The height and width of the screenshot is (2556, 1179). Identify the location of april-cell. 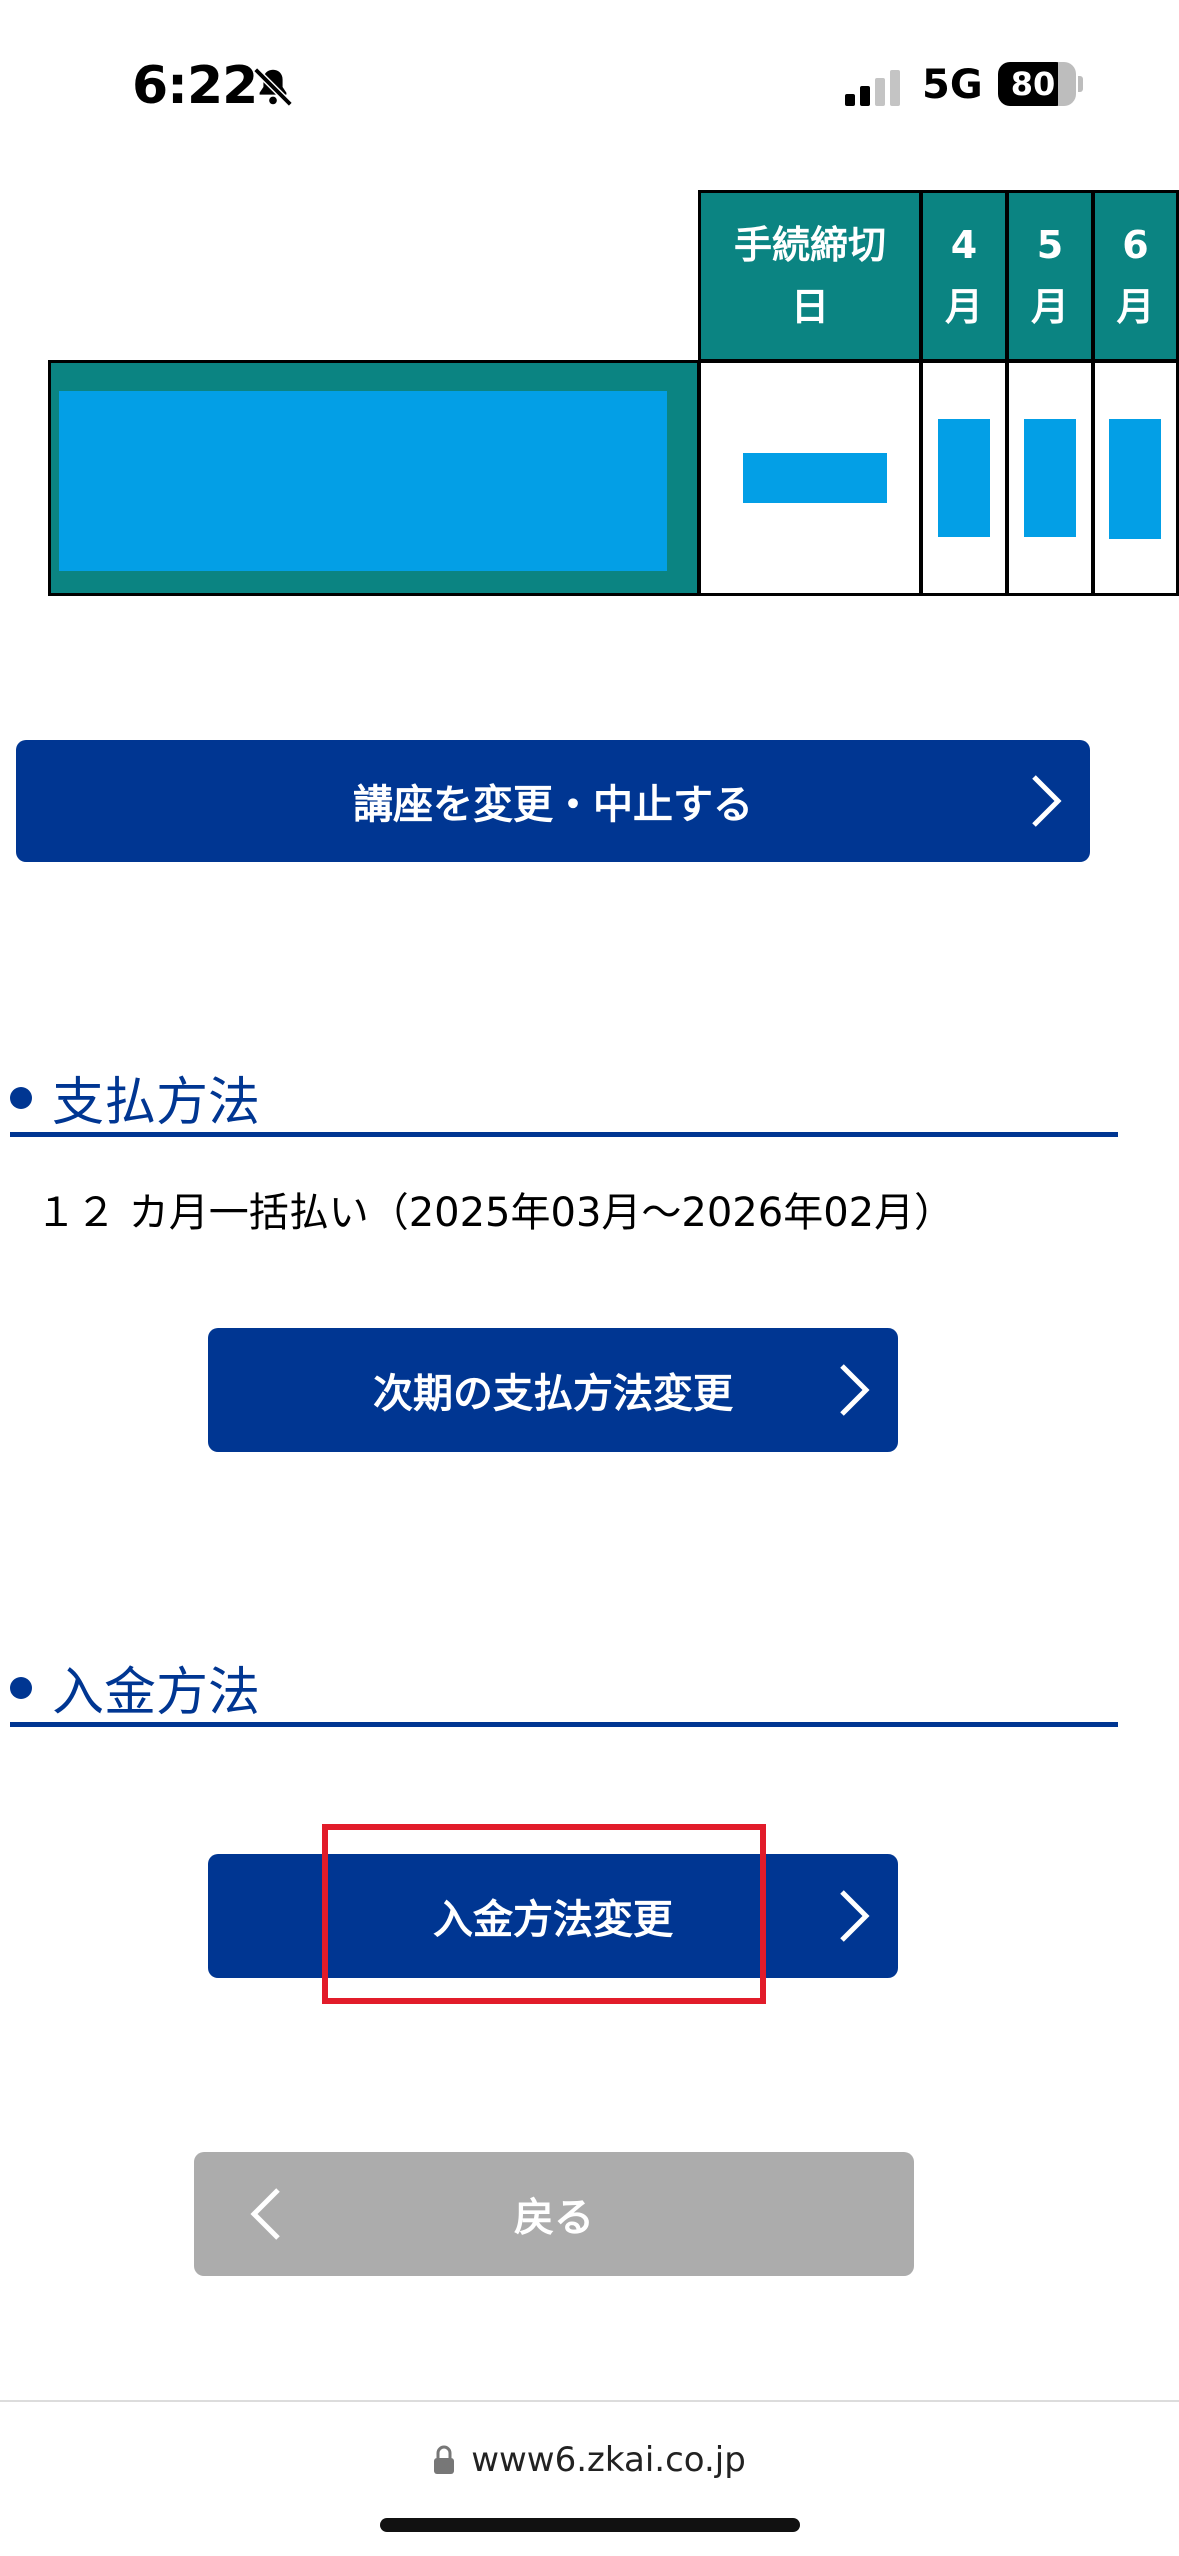
(964, 478).